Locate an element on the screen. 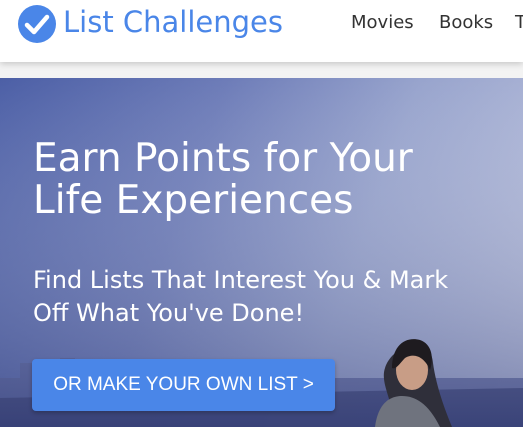 This screenshot has height=427, width=523. nav-item-truncated: T is located at coordinates (519, 23).